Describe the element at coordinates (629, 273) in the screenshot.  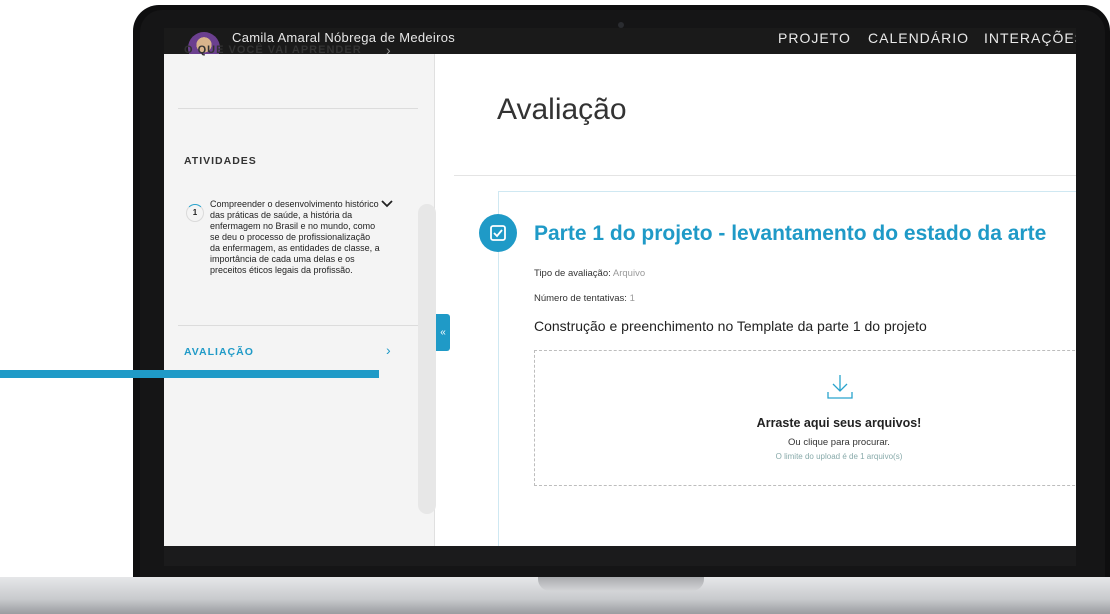
I see `assessment-type-value: Arquivo` at that location.